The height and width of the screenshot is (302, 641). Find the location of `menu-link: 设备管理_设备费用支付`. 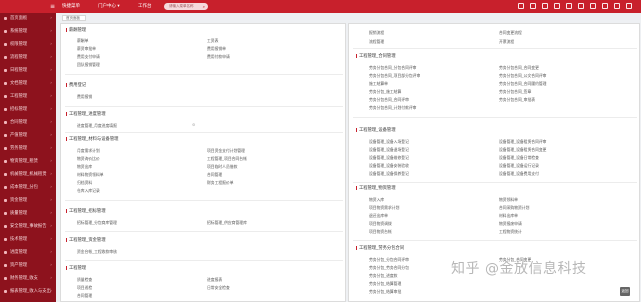

menu-link: 设备管理_设备费用支付 is located at coordinates (519, 174).